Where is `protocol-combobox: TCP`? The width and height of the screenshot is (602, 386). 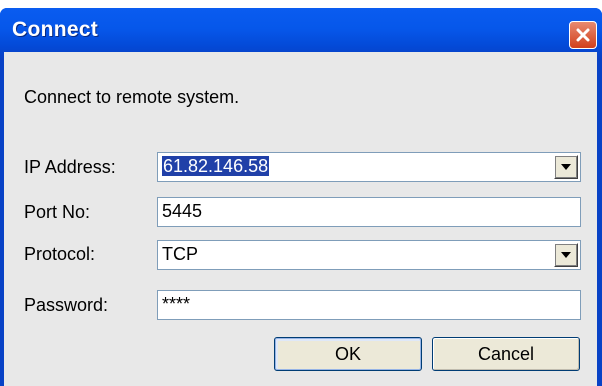 protocol-combobox: TCP is located at coordinates (369, 255).